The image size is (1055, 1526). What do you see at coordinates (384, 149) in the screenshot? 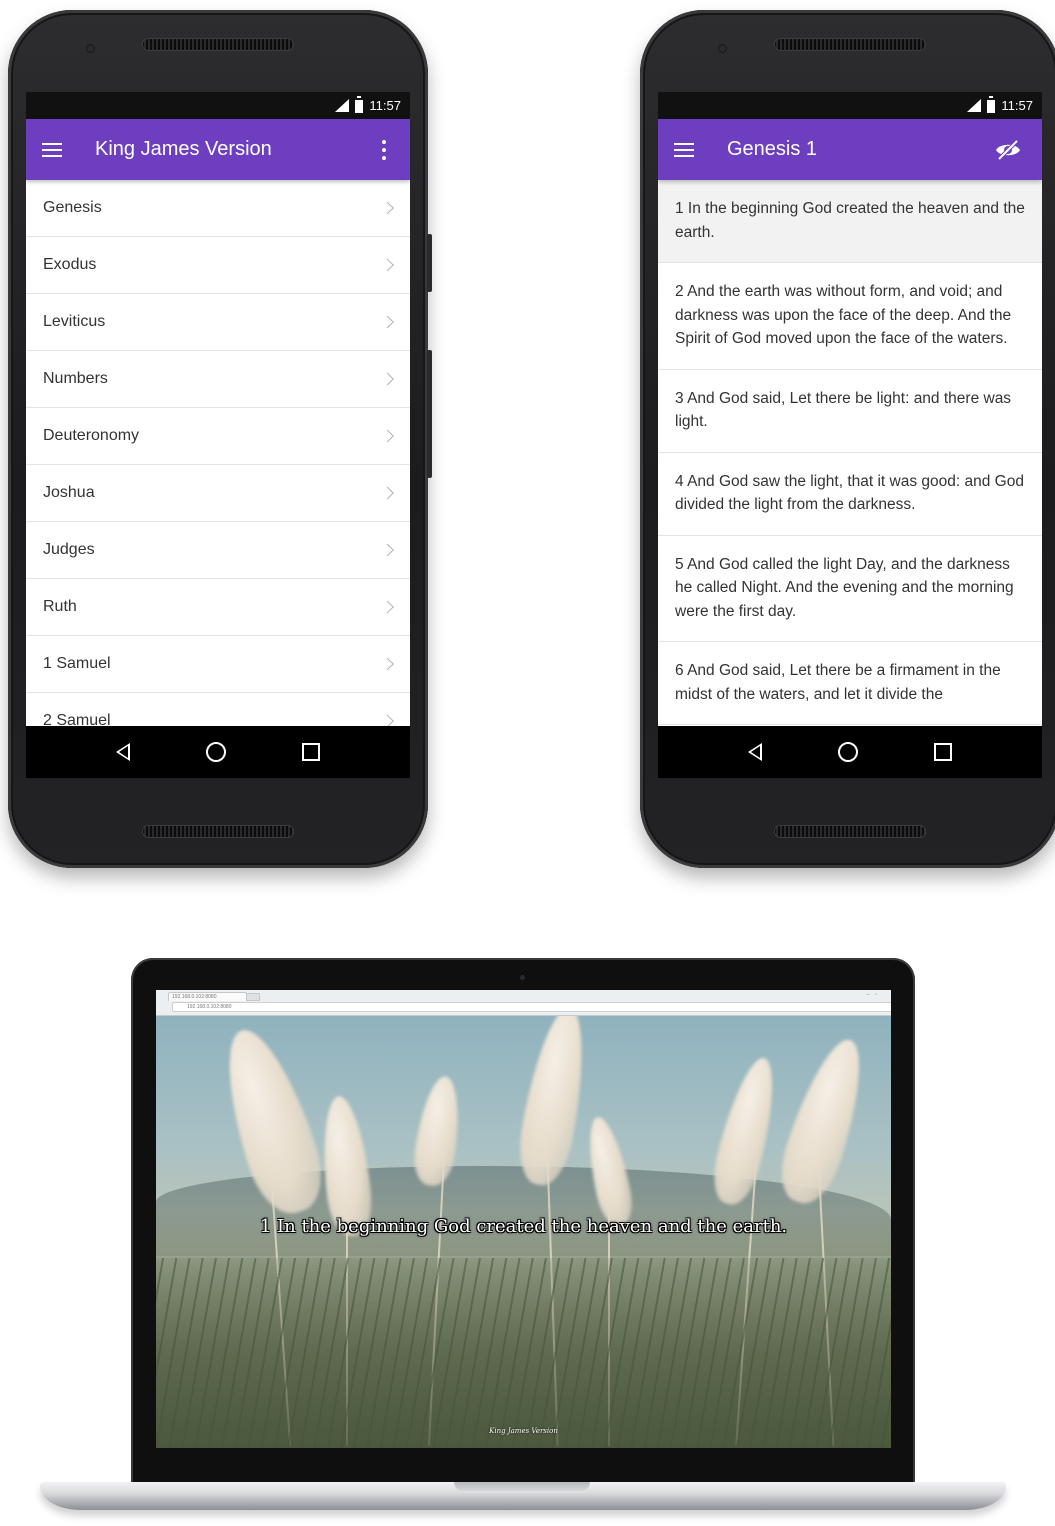
I see `overflow-menu-icon` at bounding box center [384, 149].